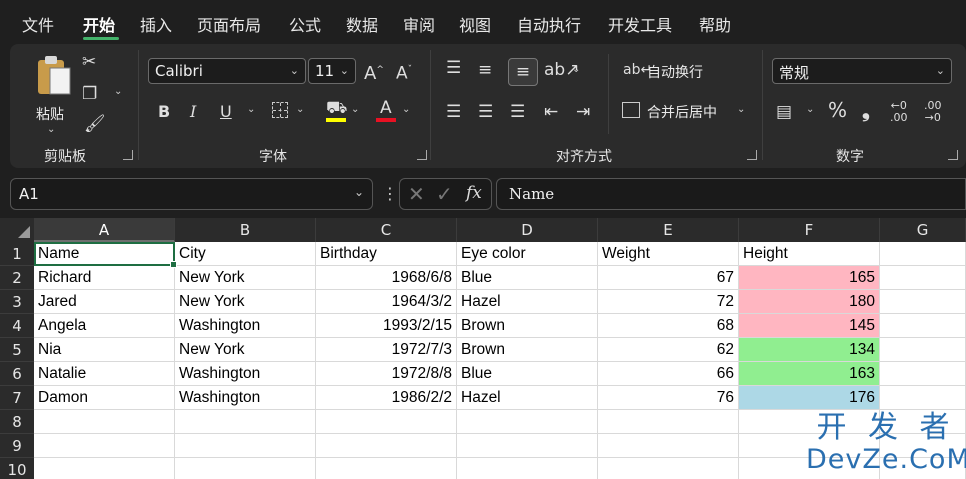 Image resolution: width=966 pixels, height=479 pixels. I want to click on align-right-icon: ☰, so click(517, 112).